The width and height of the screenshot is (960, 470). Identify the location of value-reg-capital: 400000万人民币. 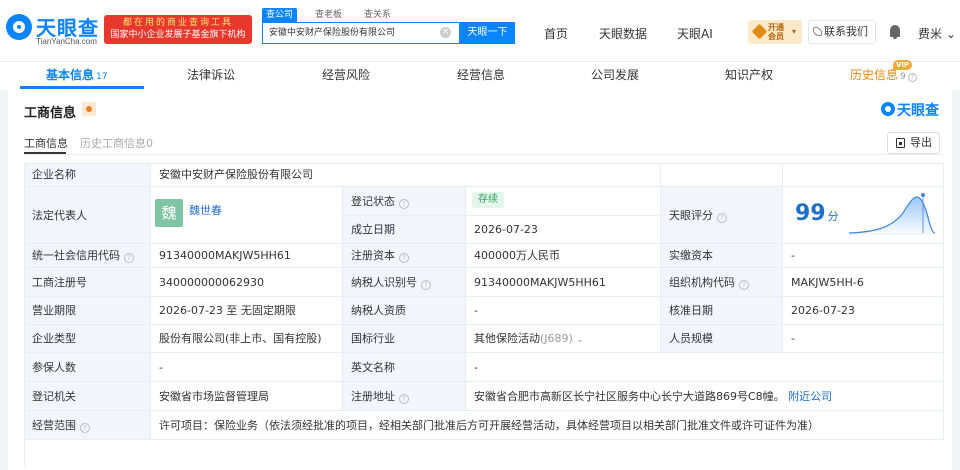
(563, 256).